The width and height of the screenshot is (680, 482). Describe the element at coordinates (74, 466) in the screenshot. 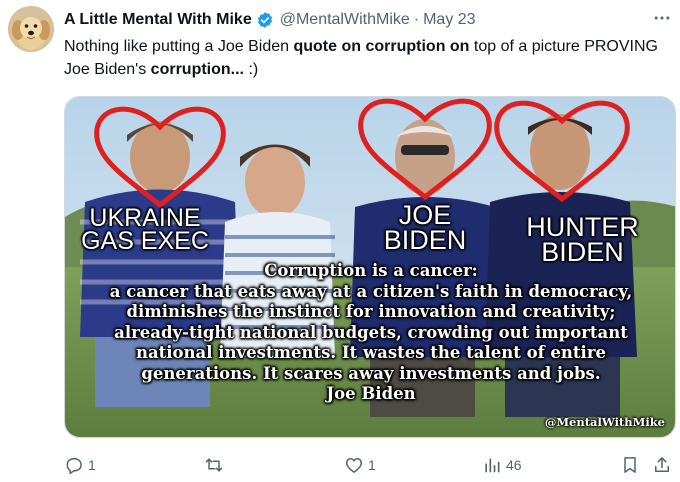

I see `reply-icon` at that location.